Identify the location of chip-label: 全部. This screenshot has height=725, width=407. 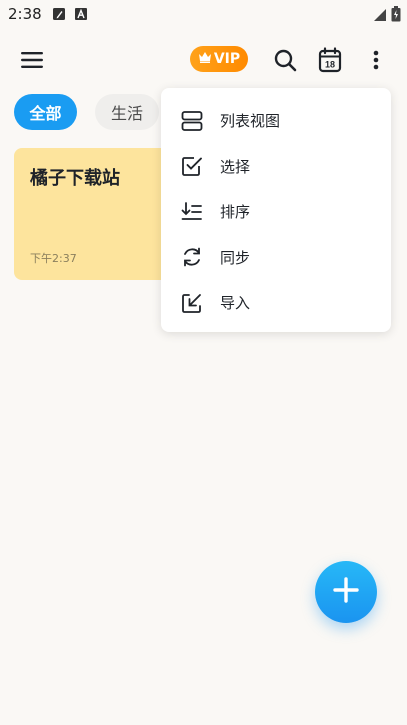
(45, 113).